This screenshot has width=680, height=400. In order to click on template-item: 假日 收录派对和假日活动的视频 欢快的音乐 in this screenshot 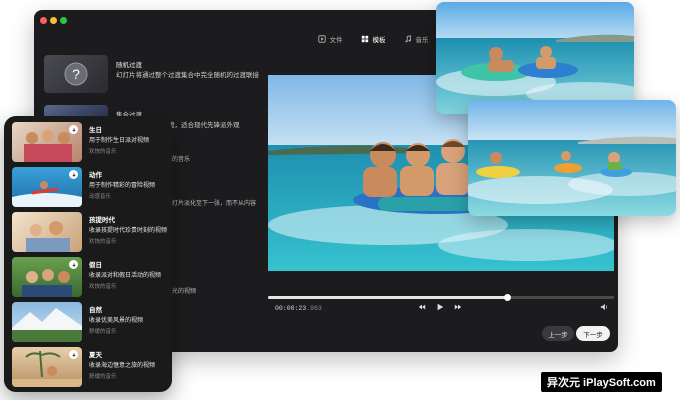, I will do `click(90, 277)`.